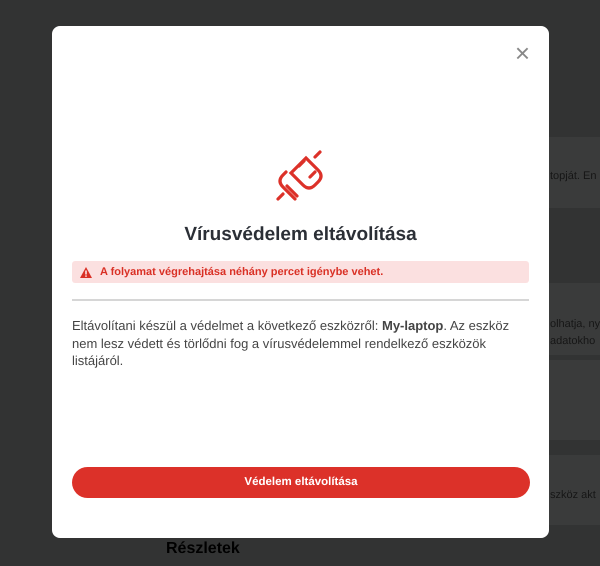  Describe the element at coordinates (300, 235) in the screenshot. I see `dialog-title: Vírusvédelem eltávolítása` at that location.